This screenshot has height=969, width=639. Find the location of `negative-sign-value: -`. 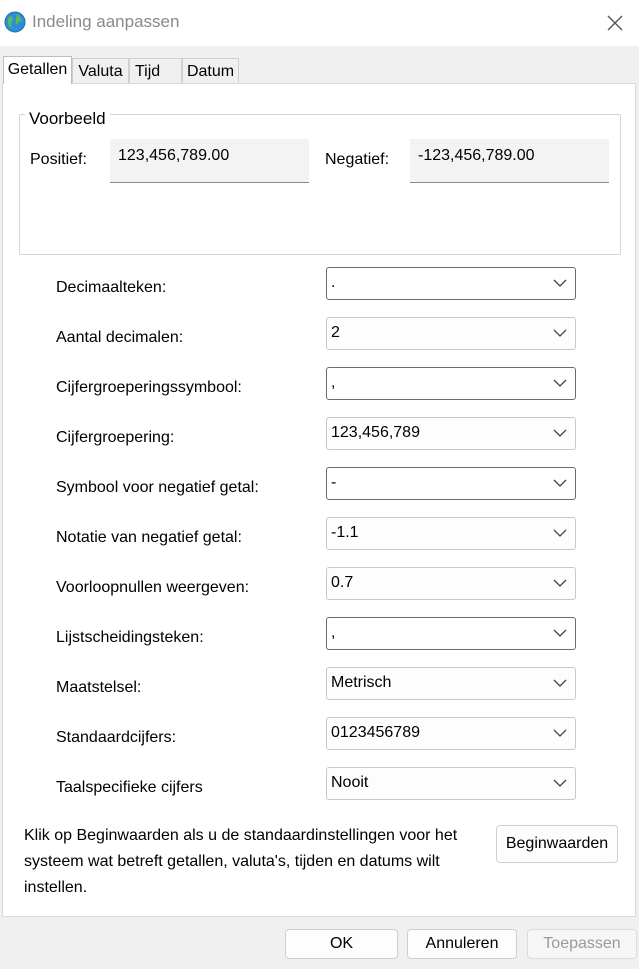

negative-sign-value: - is located at coordinates (334, 482).